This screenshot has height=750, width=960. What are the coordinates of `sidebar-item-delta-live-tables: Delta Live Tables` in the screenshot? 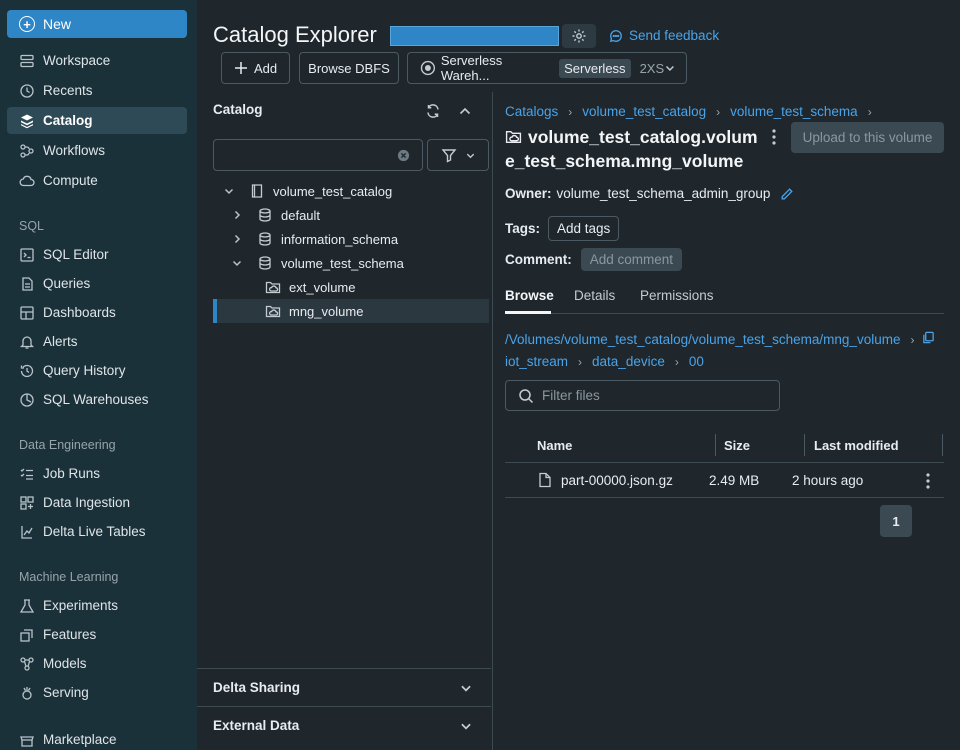 It's located at (97, 531).